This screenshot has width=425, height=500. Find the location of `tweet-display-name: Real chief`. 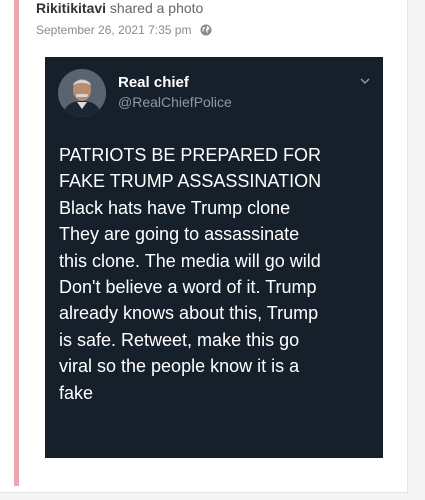

tweet-display-name: Real chief is located at coordinates (153, 82).